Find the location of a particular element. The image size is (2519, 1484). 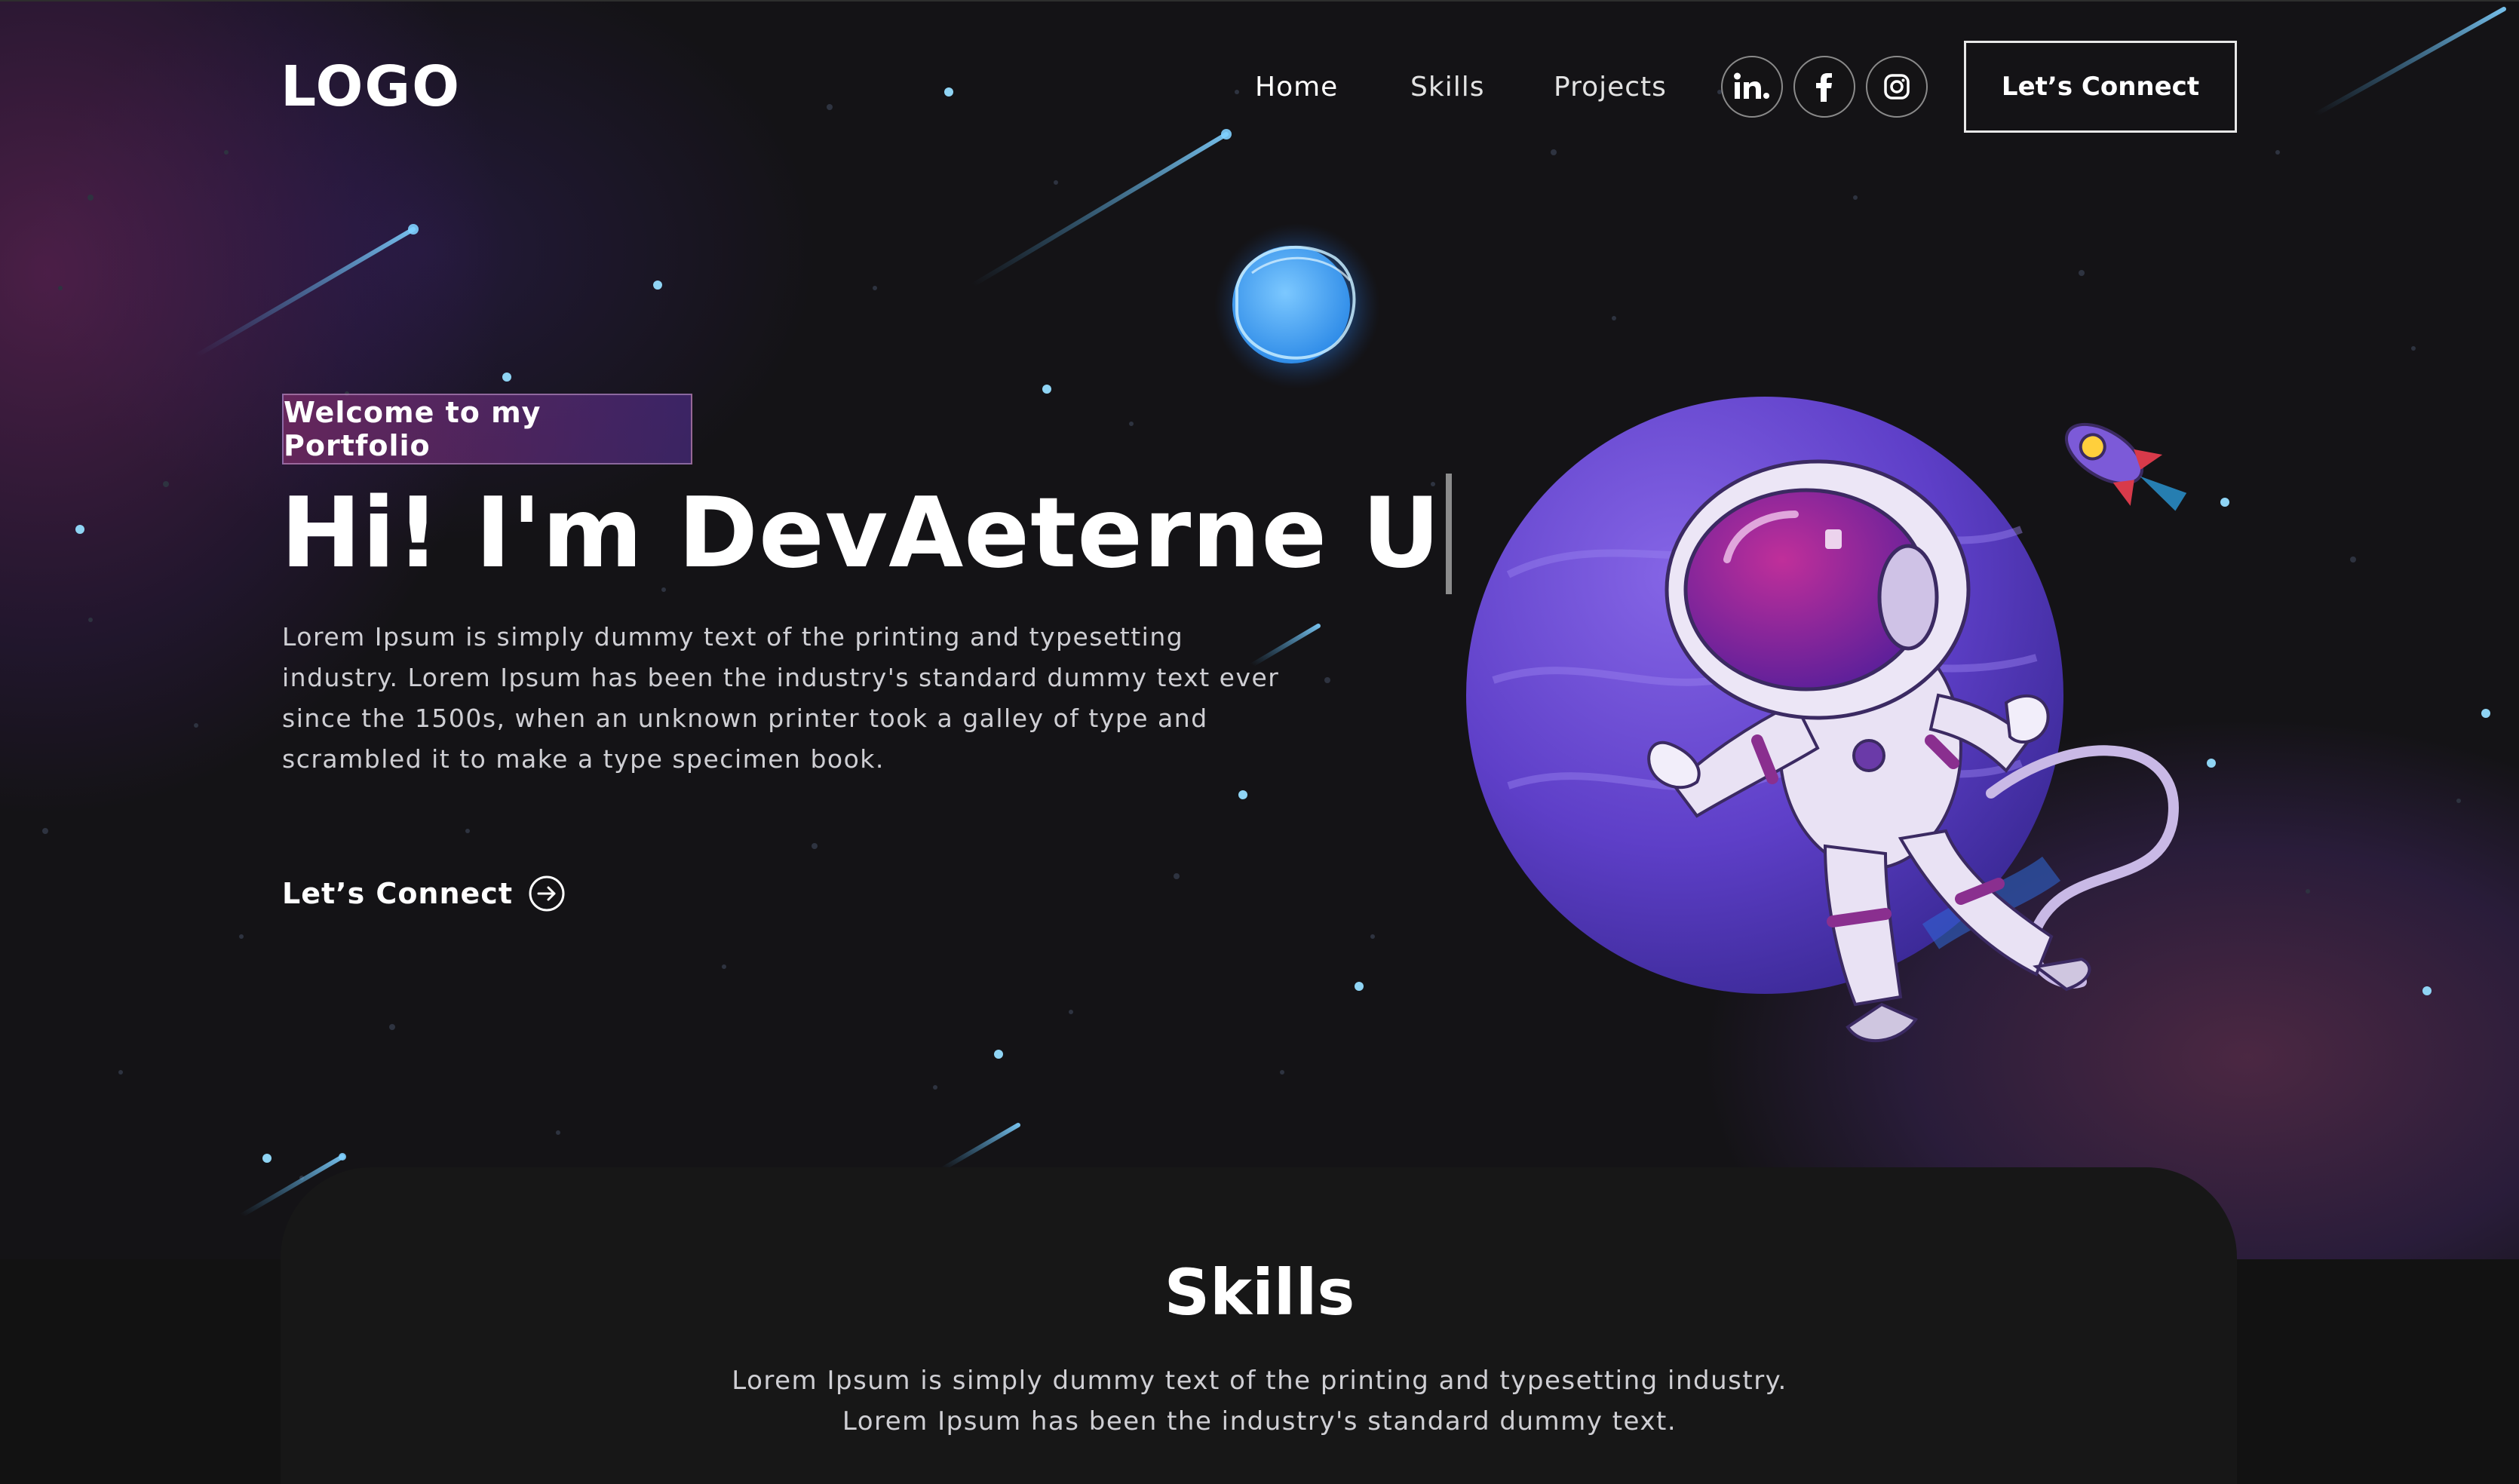

logo: LOGO is located at coordinates (371, 86).